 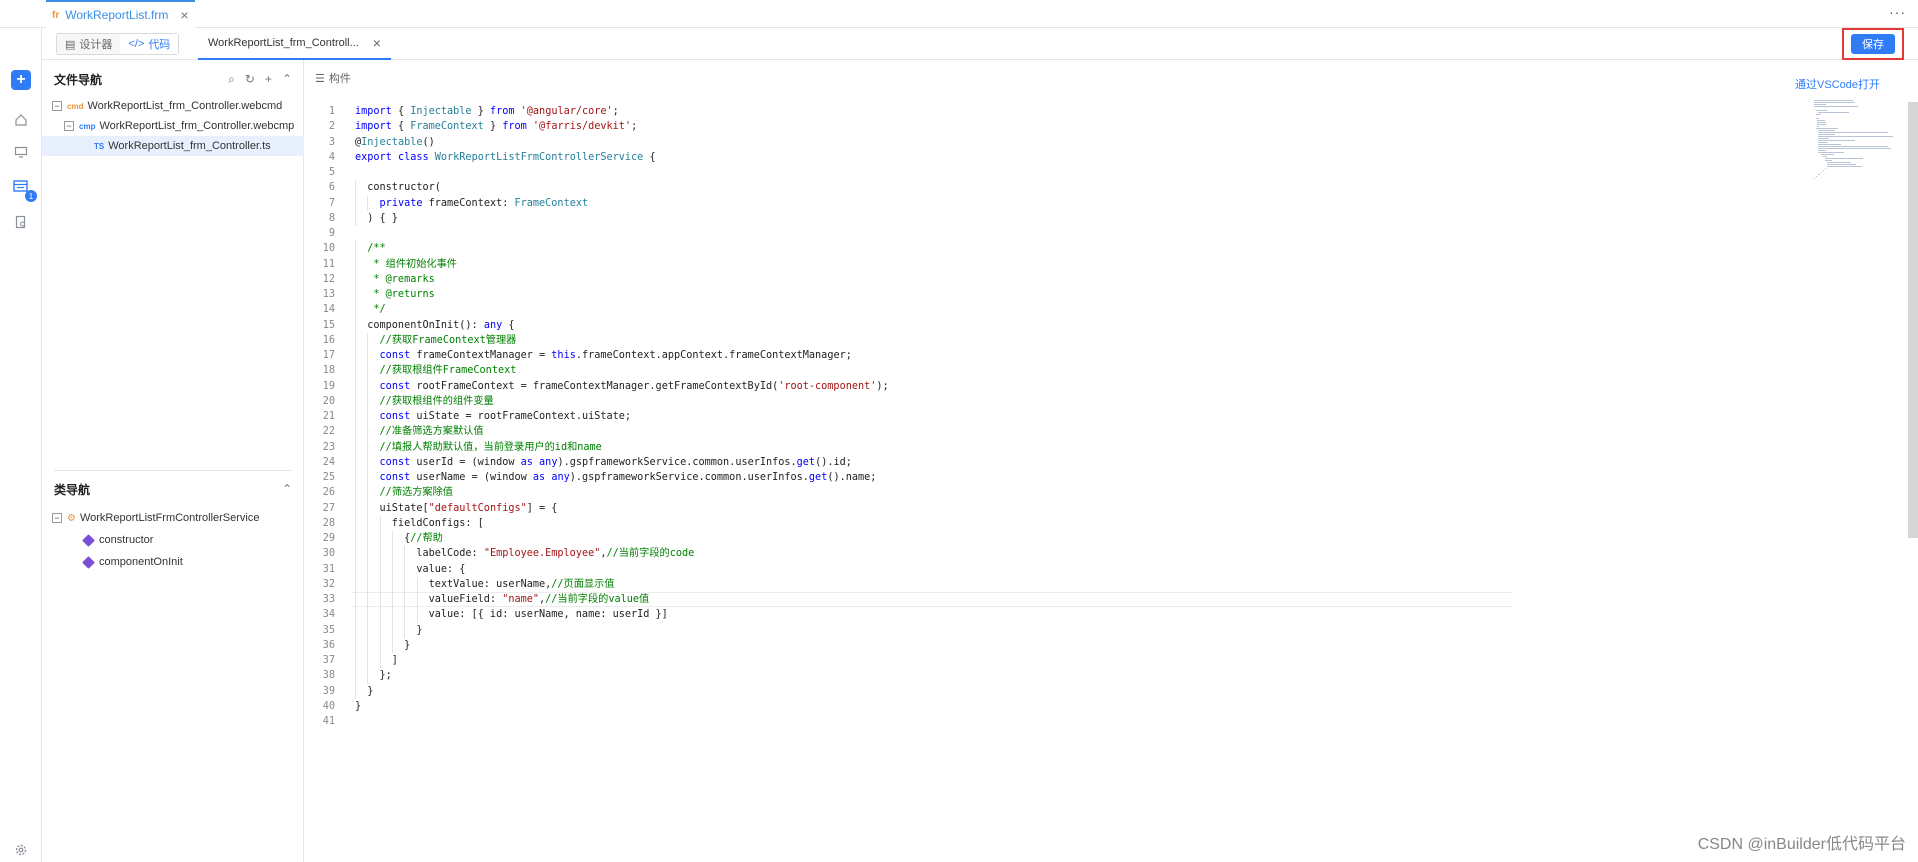 I want to click on line-number: 19, so click(x=328, y=386).